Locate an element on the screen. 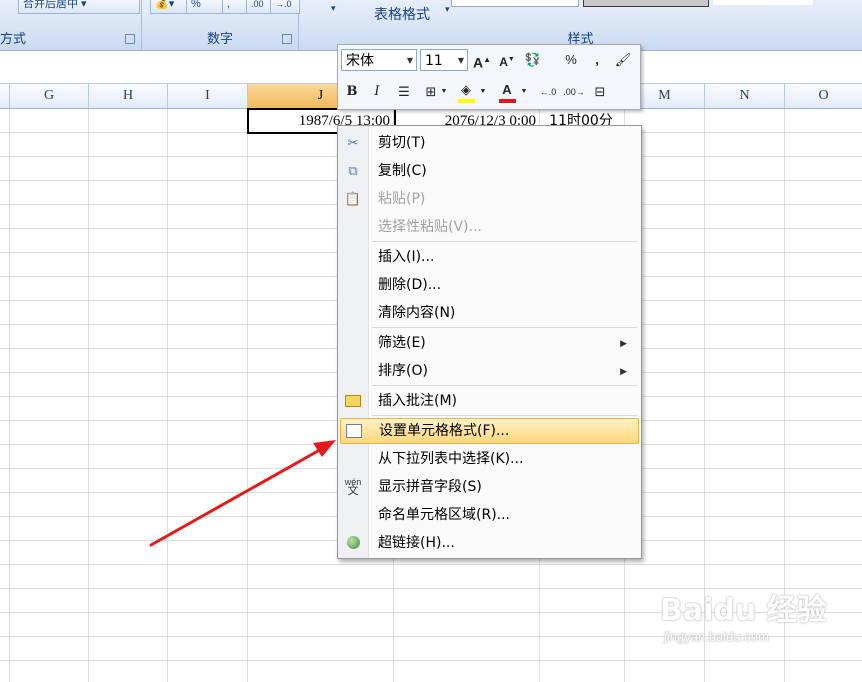 This screenshot has width=862, height=682. watermark-brand: Baidu 经验 is located at coordinates (743, 610).